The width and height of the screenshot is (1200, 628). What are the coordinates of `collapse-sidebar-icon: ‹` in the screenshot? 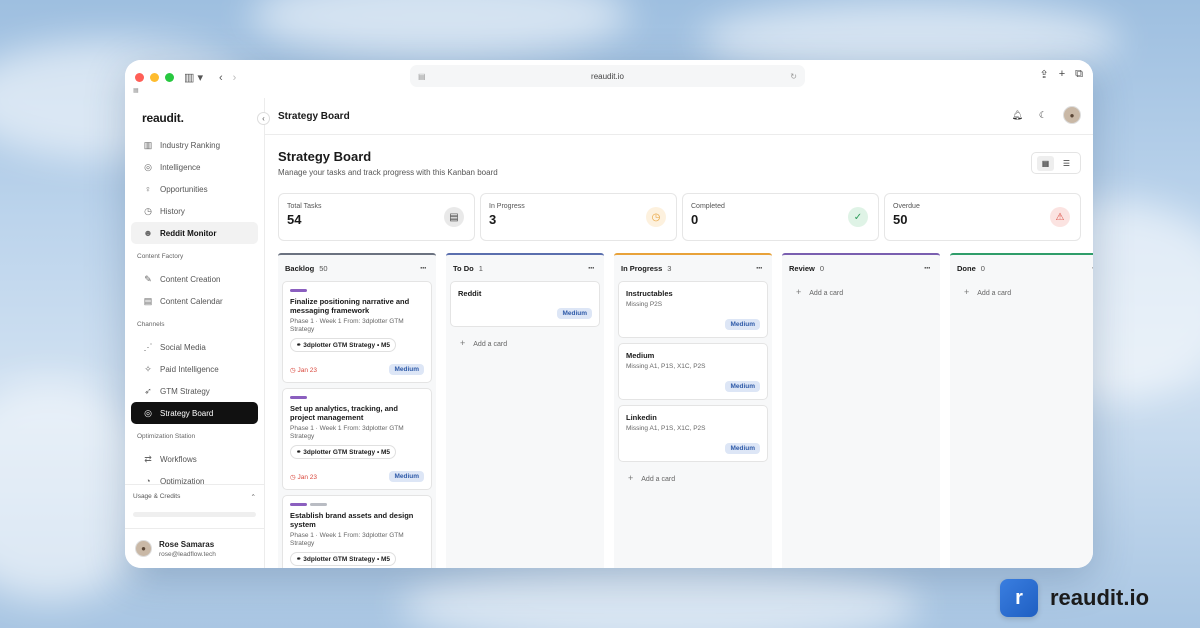 It's located at (263, 118).